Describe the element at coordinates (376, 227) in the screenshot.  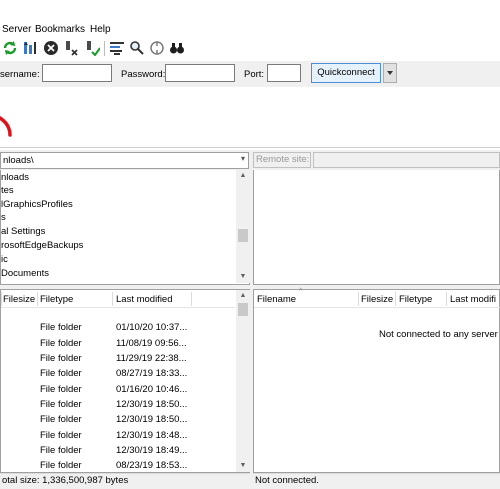
I see `remote-directory-tree` at that location.